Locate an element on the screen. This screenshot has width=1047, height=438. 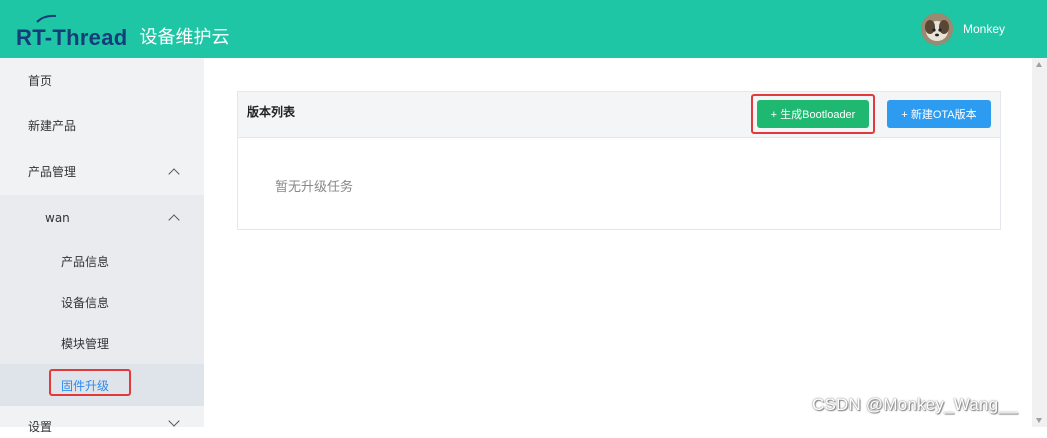
sidebar-item-device-info: 设备信息 is located at coordinates (102, 302).